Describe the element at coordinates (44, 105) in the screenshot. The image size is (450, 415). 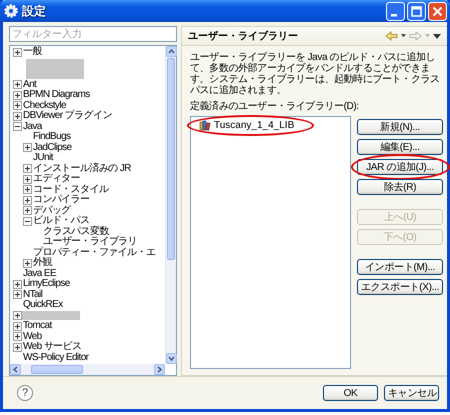
I see `tree-item: Checkstyle` at that location.